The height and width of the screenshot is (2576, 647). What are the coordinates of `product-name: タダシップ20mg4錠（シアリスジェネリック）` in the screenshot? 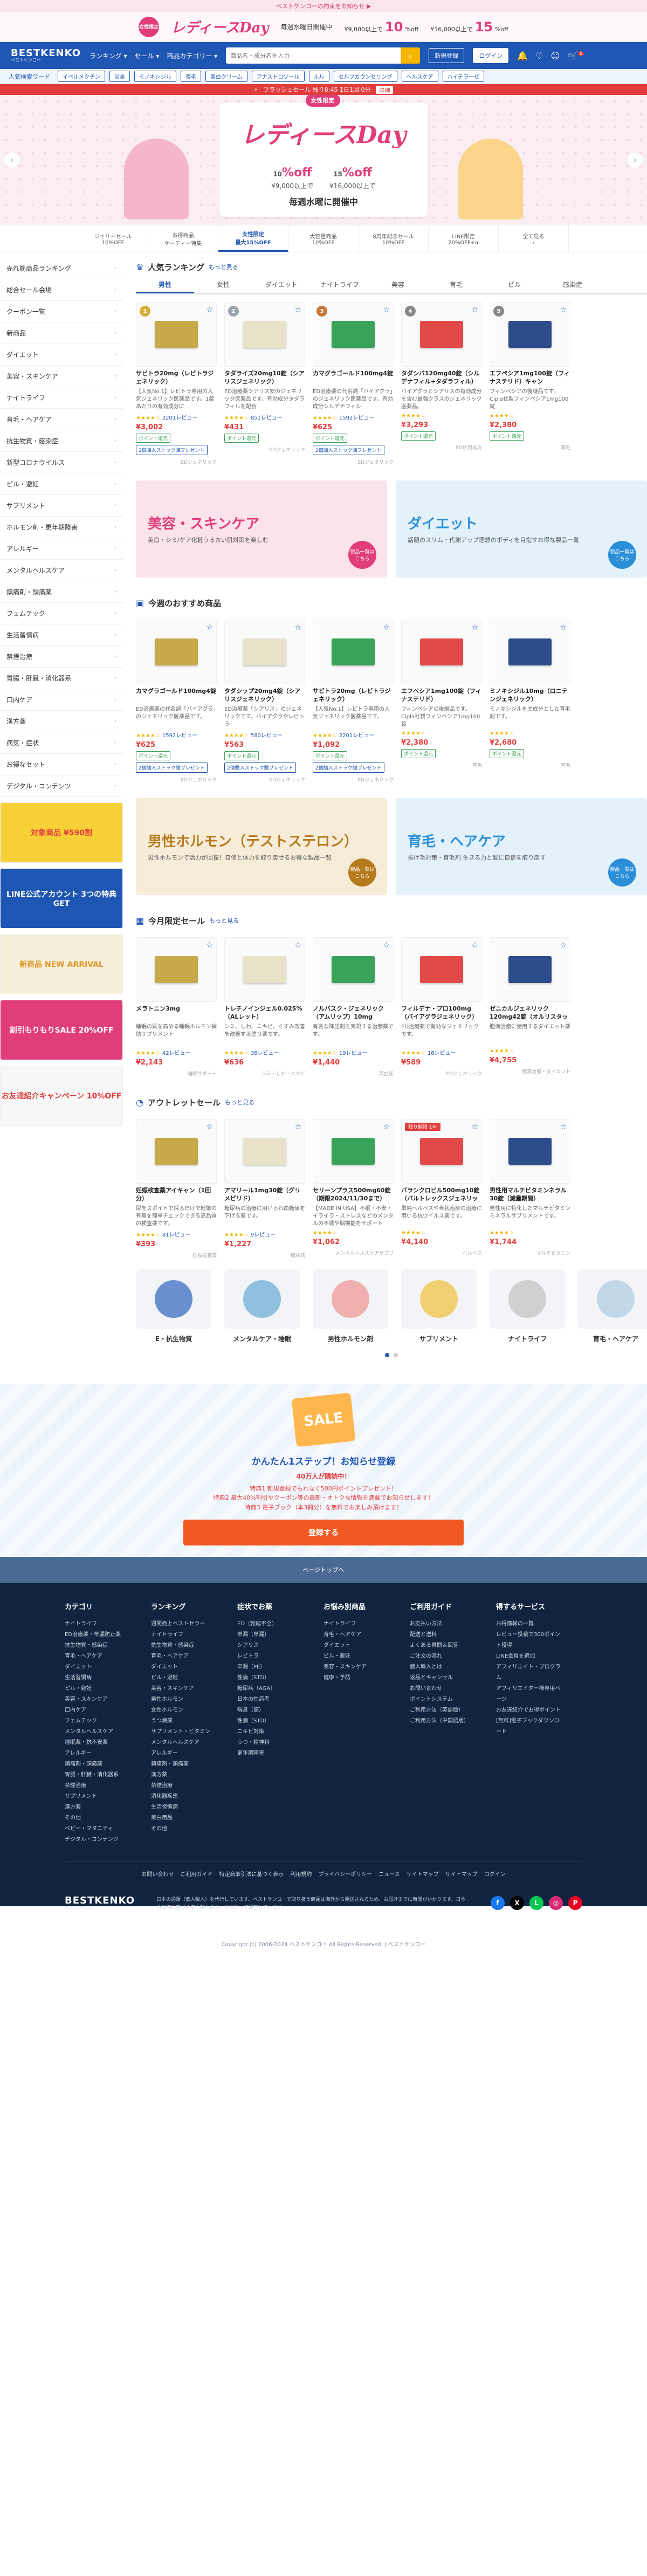 It's located at (264, 696).